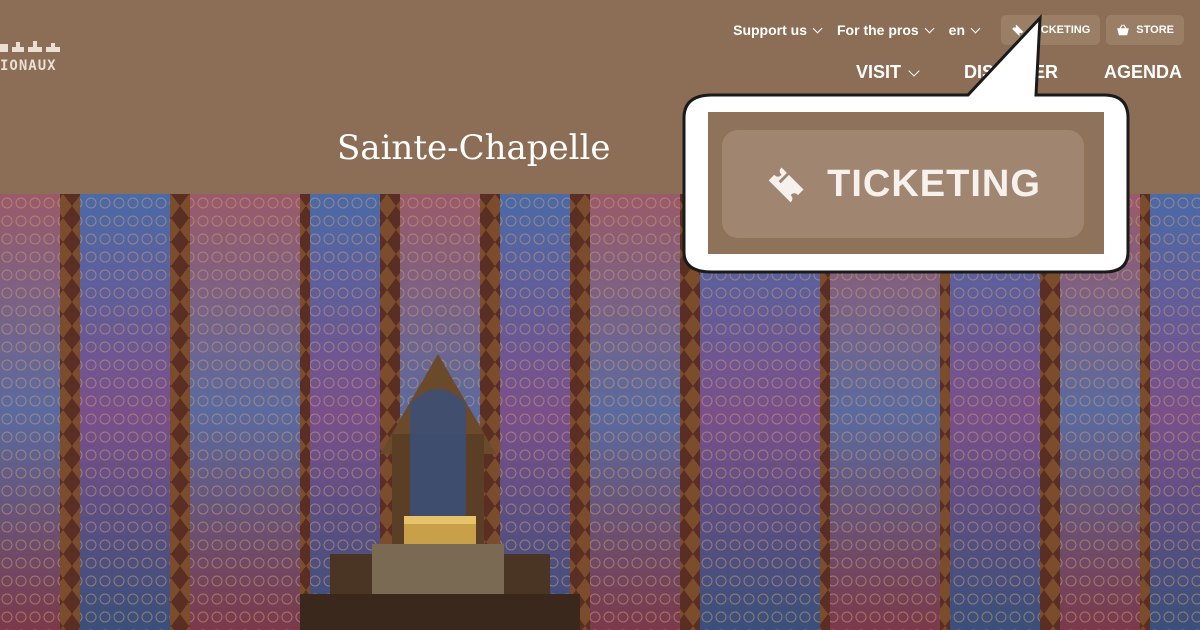 The image size is (1200, 630). I want to click on ticketing-button-zoomed: TICKETING, so click(903, 184).